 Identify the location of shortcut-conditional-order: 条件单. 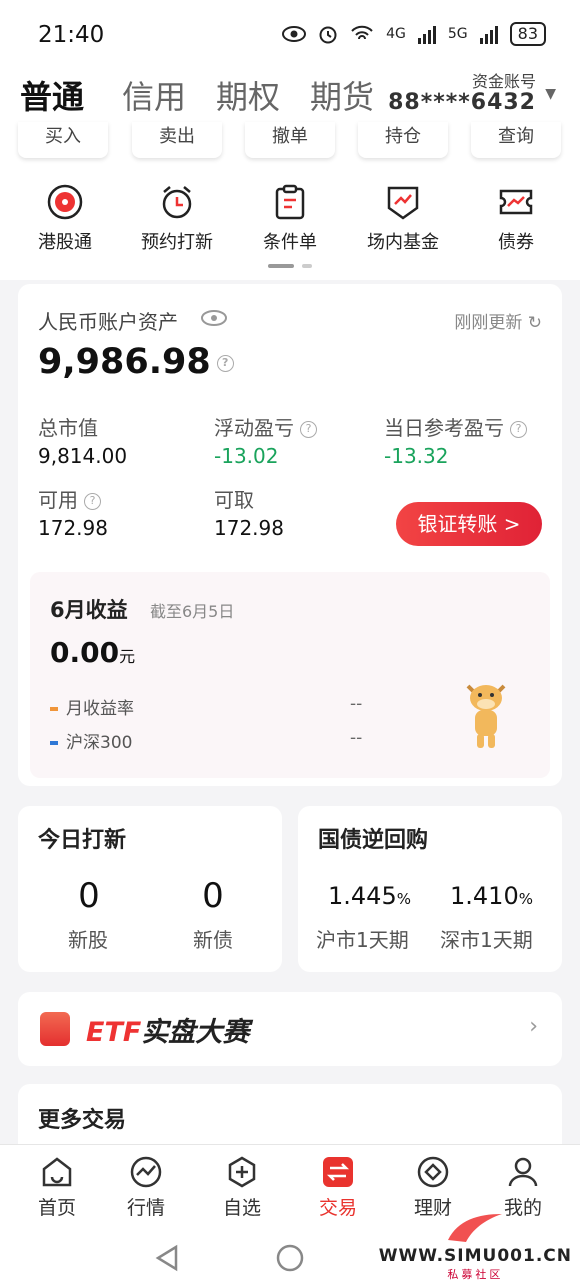
(290, 219).